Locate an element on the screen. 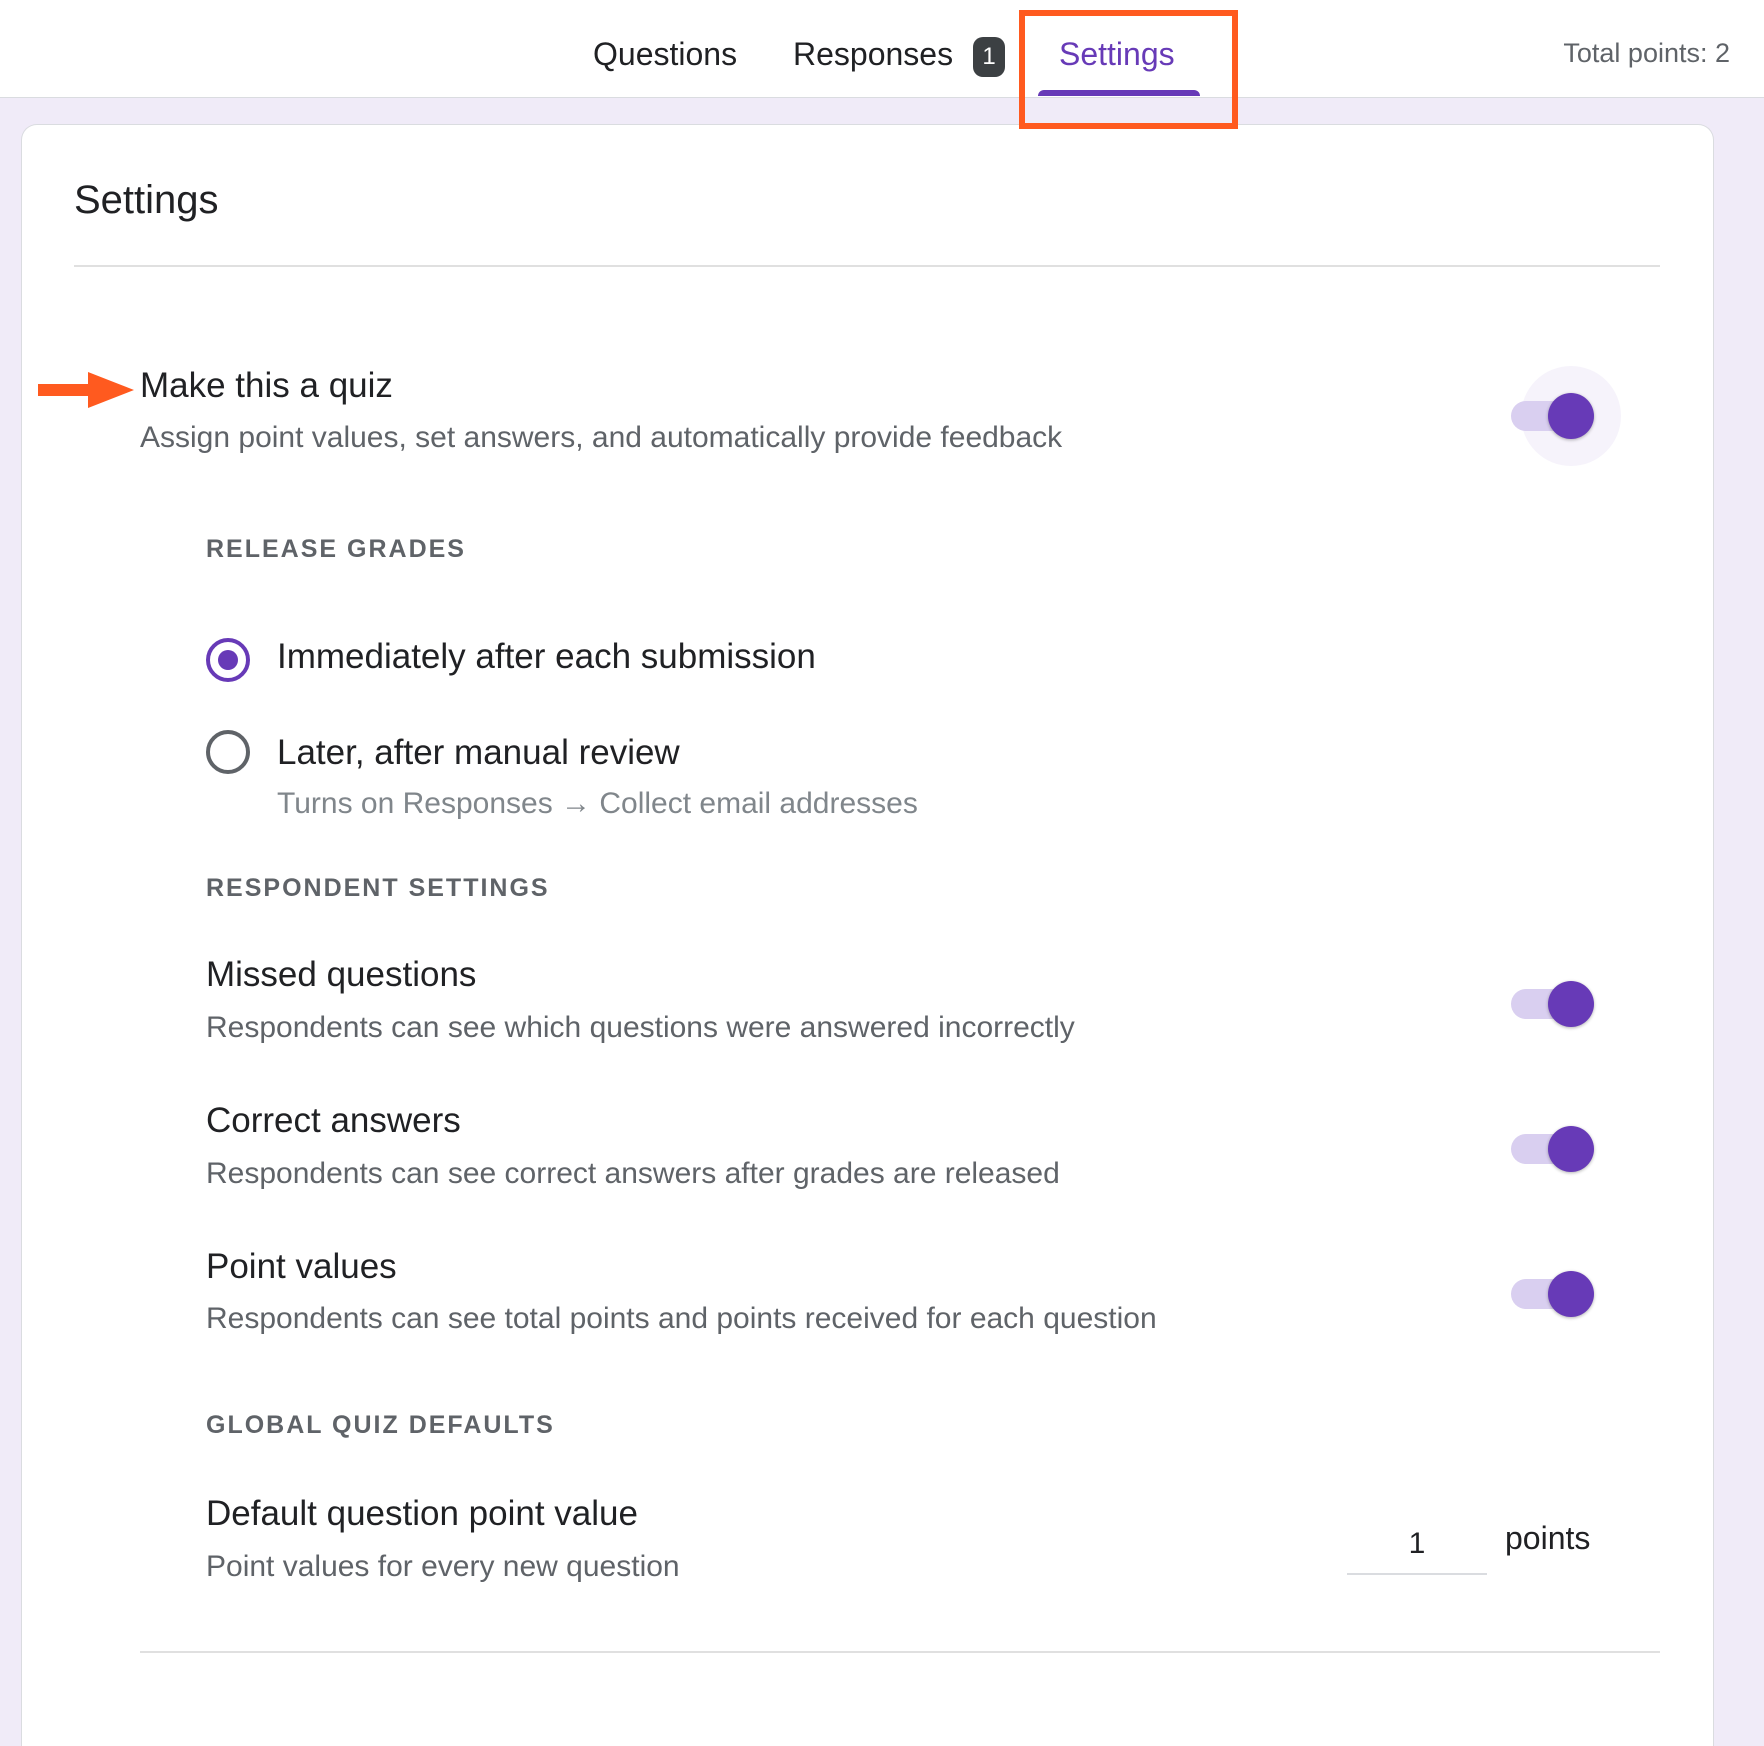  points-unit-label: points is located at coordinates (1548, 1538).